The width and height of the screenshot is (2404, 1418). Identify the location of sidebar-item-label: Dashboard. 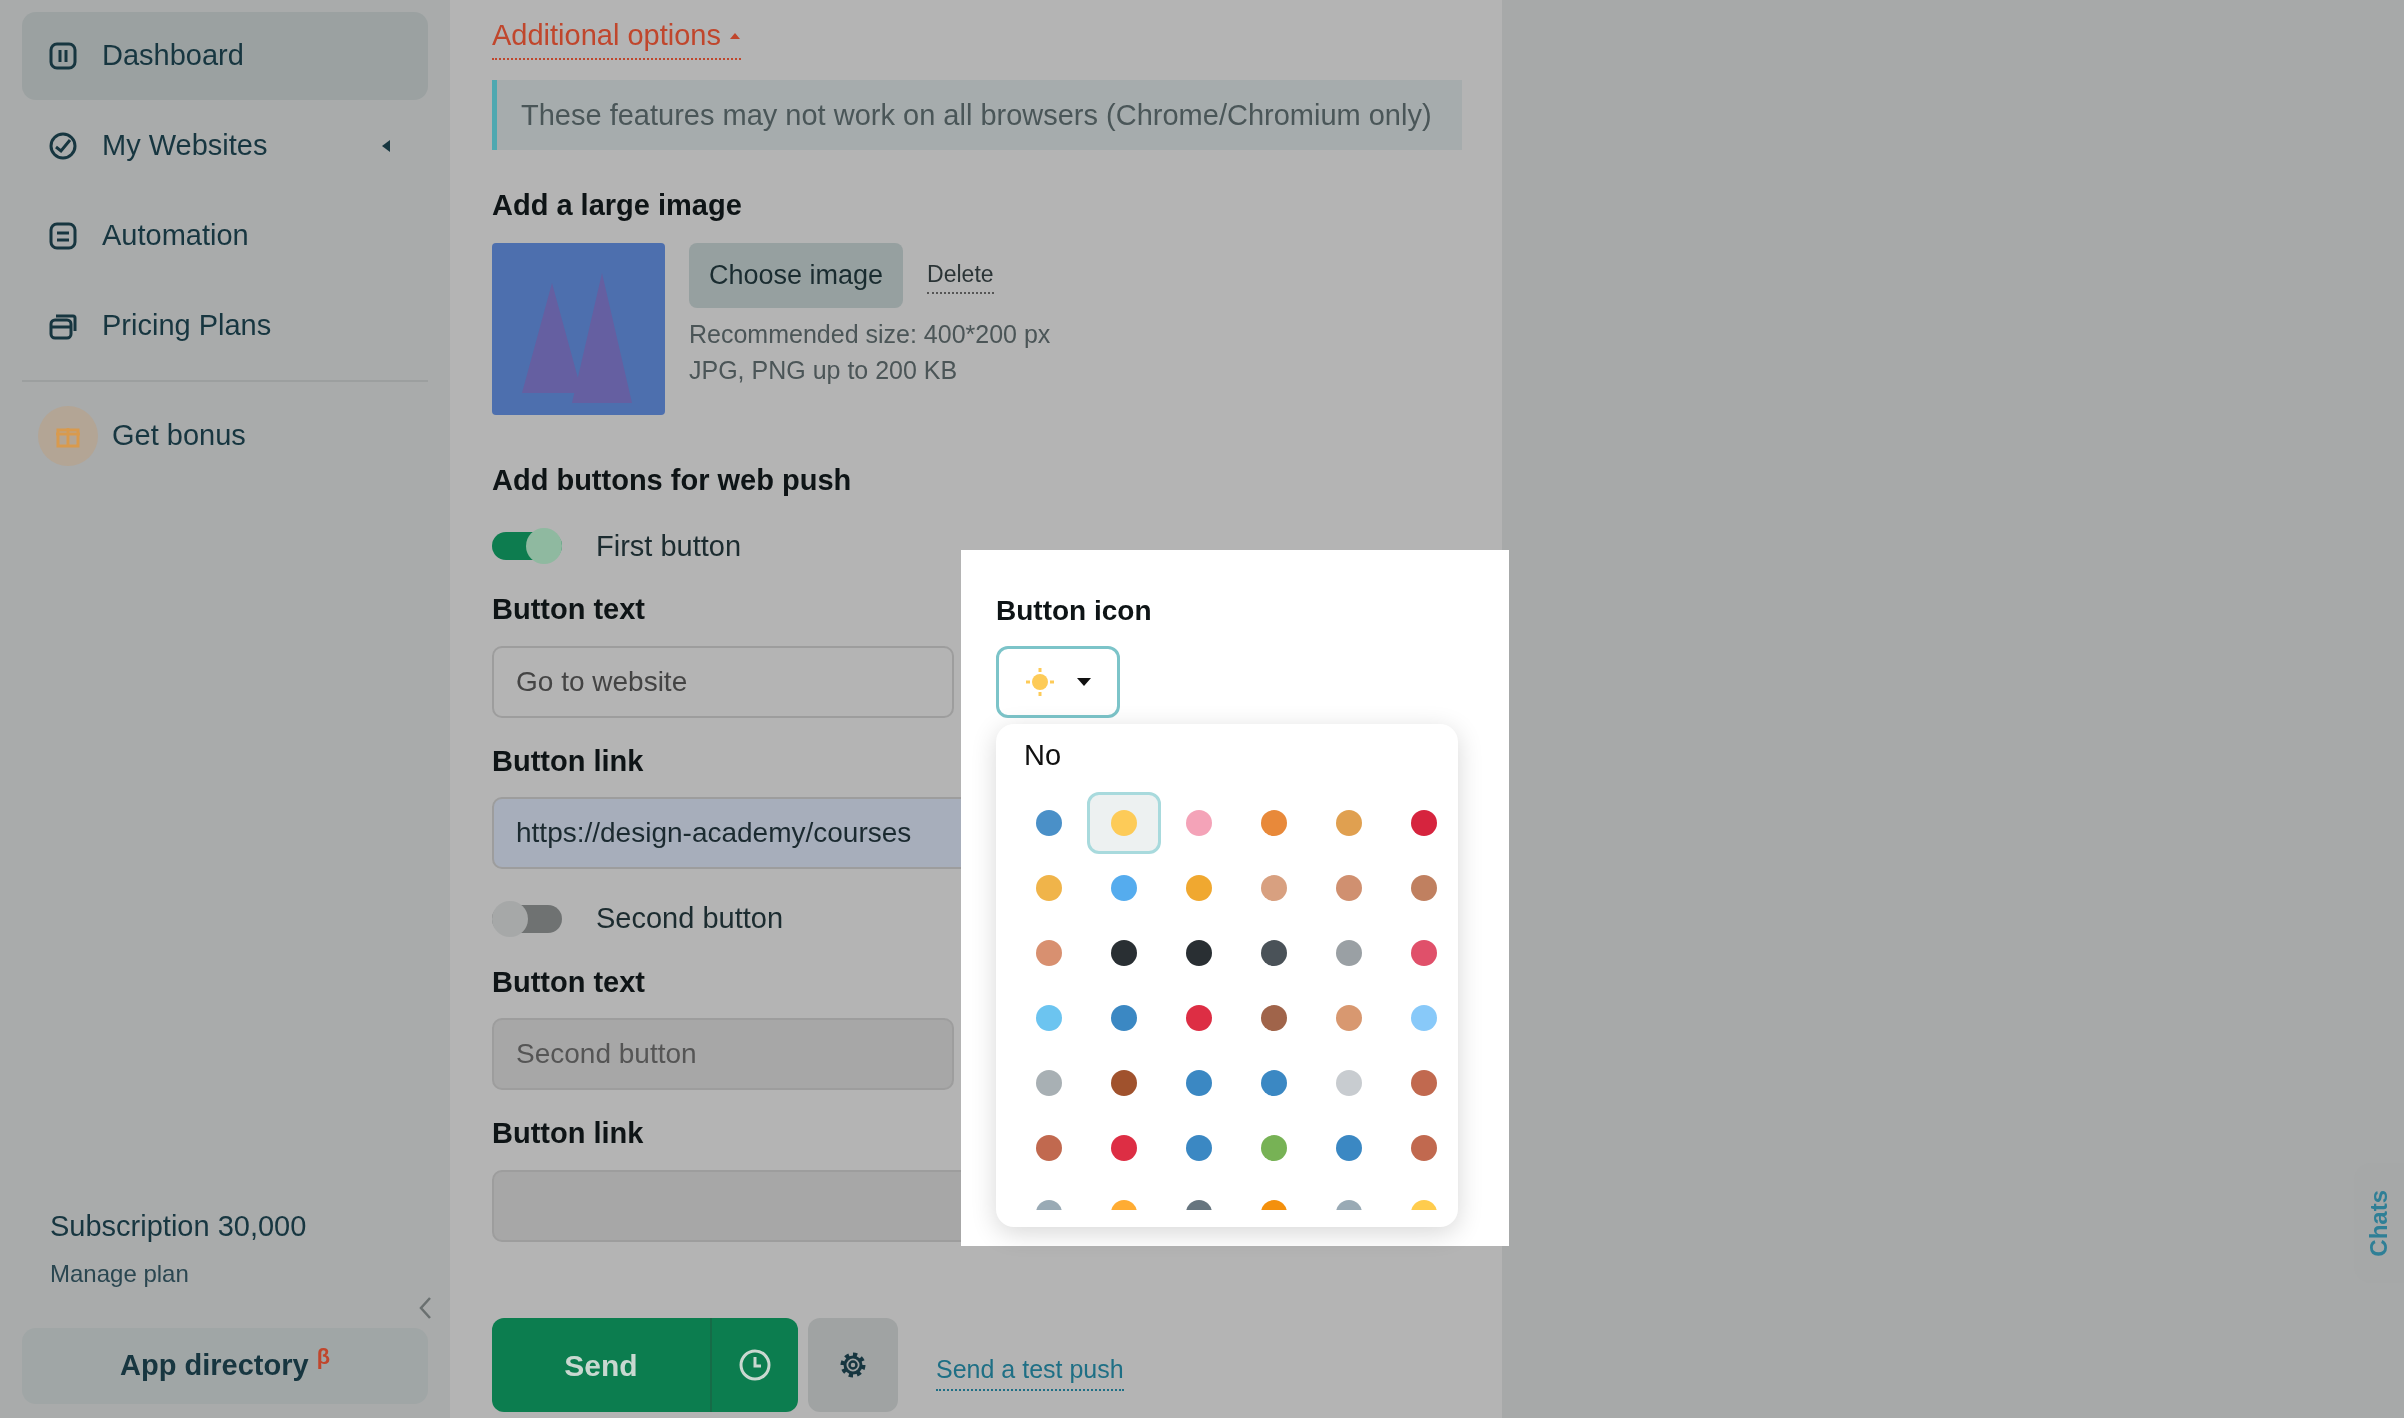
(173, 56).